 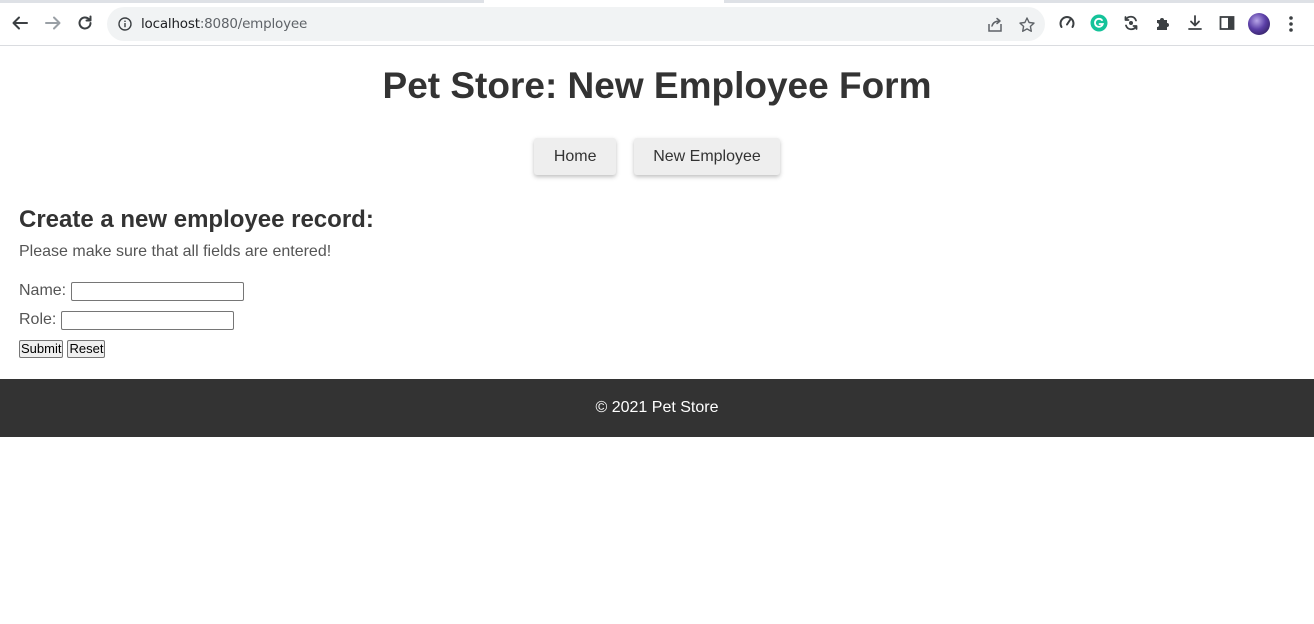 I want to click on arrow-left-icon, so click(x=20, y=23).